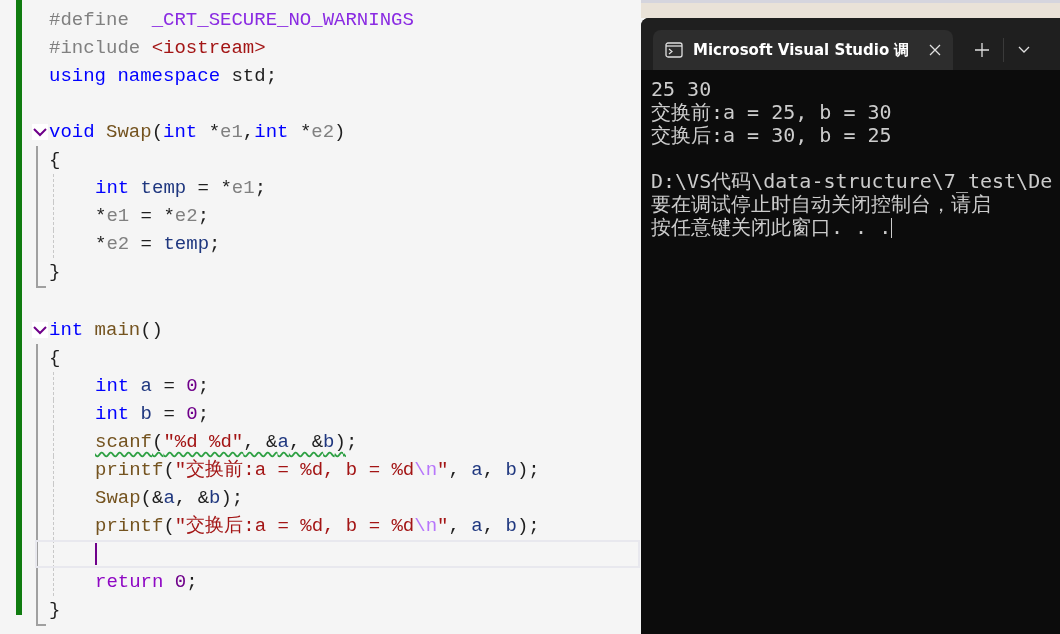 The image size is (1060, 634). What do you see at coordinates (852, 181) in the screenshot?
I see `console-output-line: D:\VS代码\data-structure\7_test\De` at bounding box center [852, 181].